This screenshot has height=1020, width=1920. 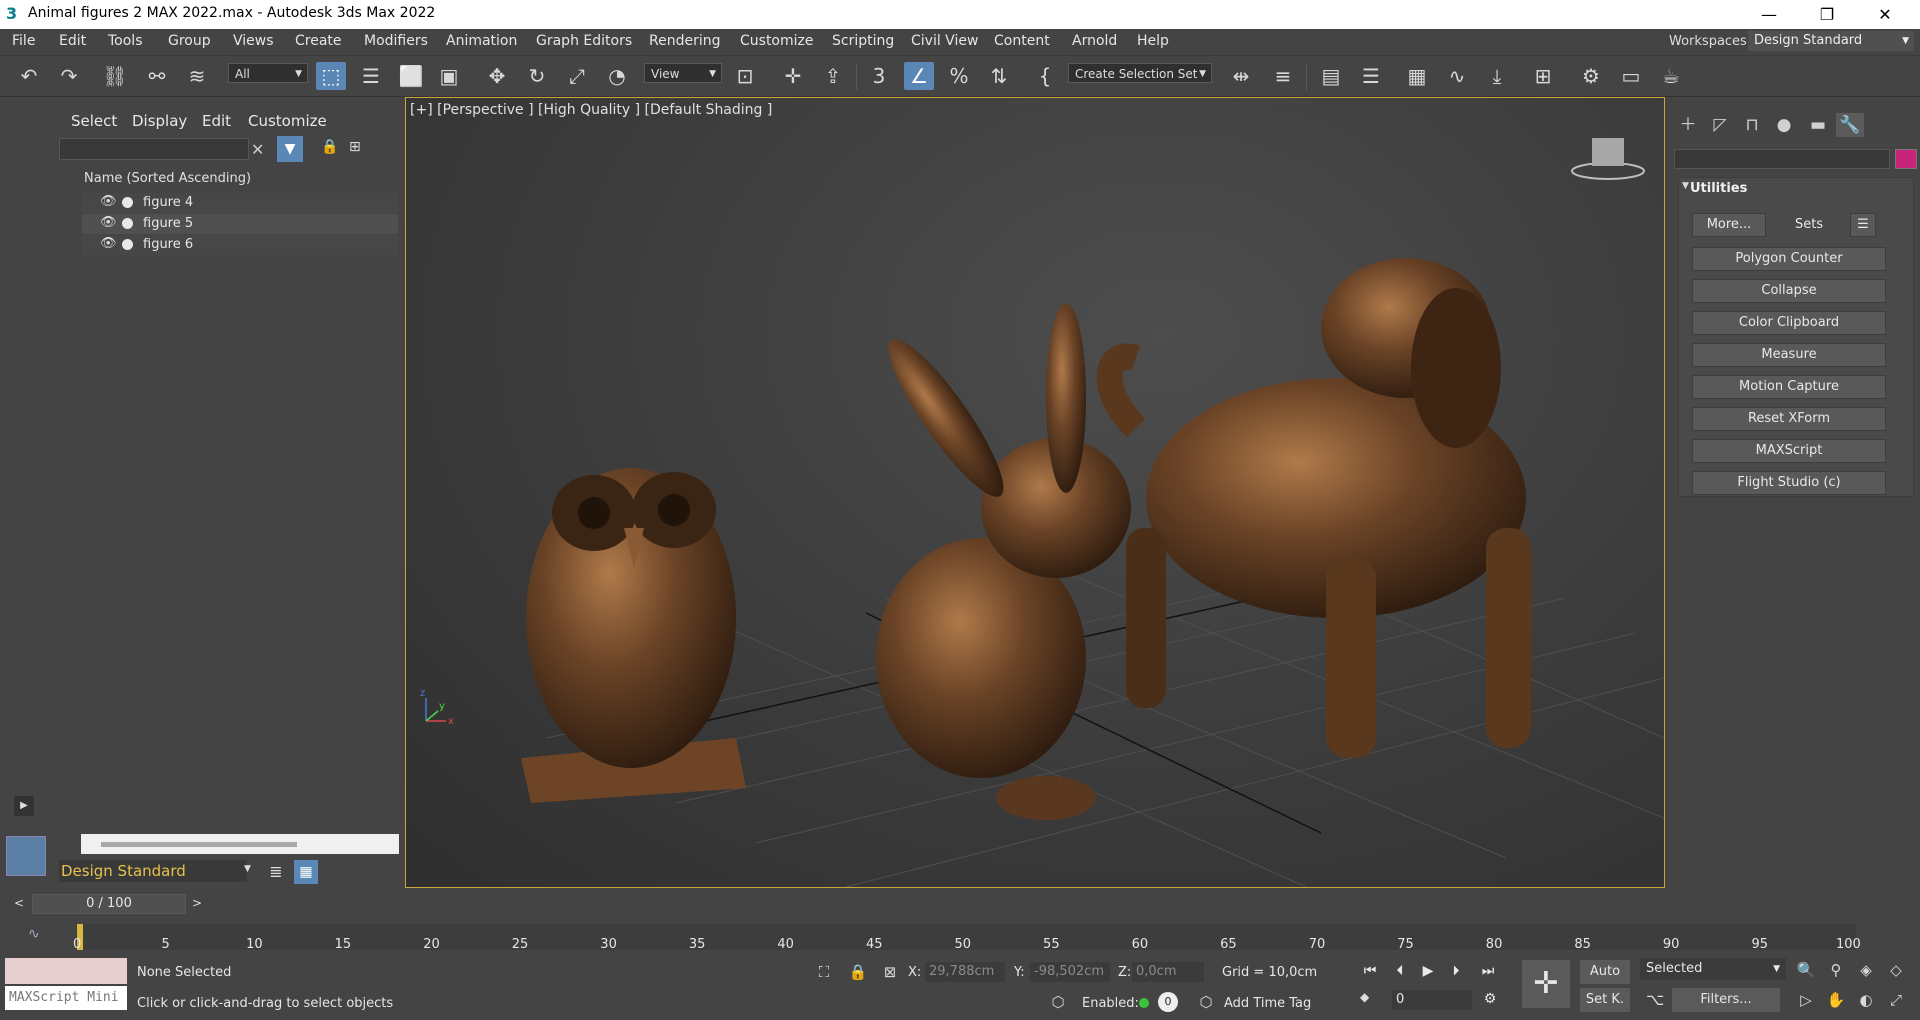 I want to click on configure-sets-icon: ☰, so click(x=1863, y=225).